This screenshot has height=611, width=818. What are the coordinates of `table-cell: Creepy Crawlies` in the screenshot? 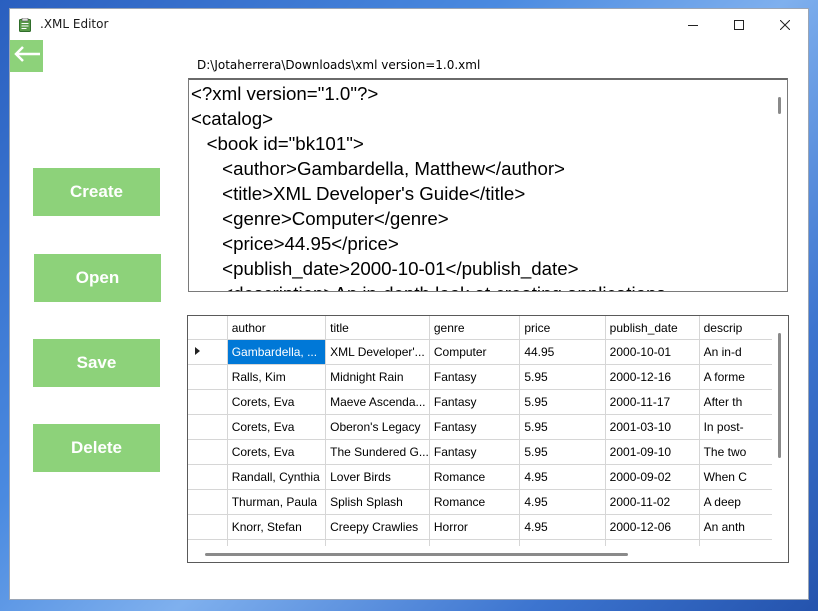 It's located at (377, 527).